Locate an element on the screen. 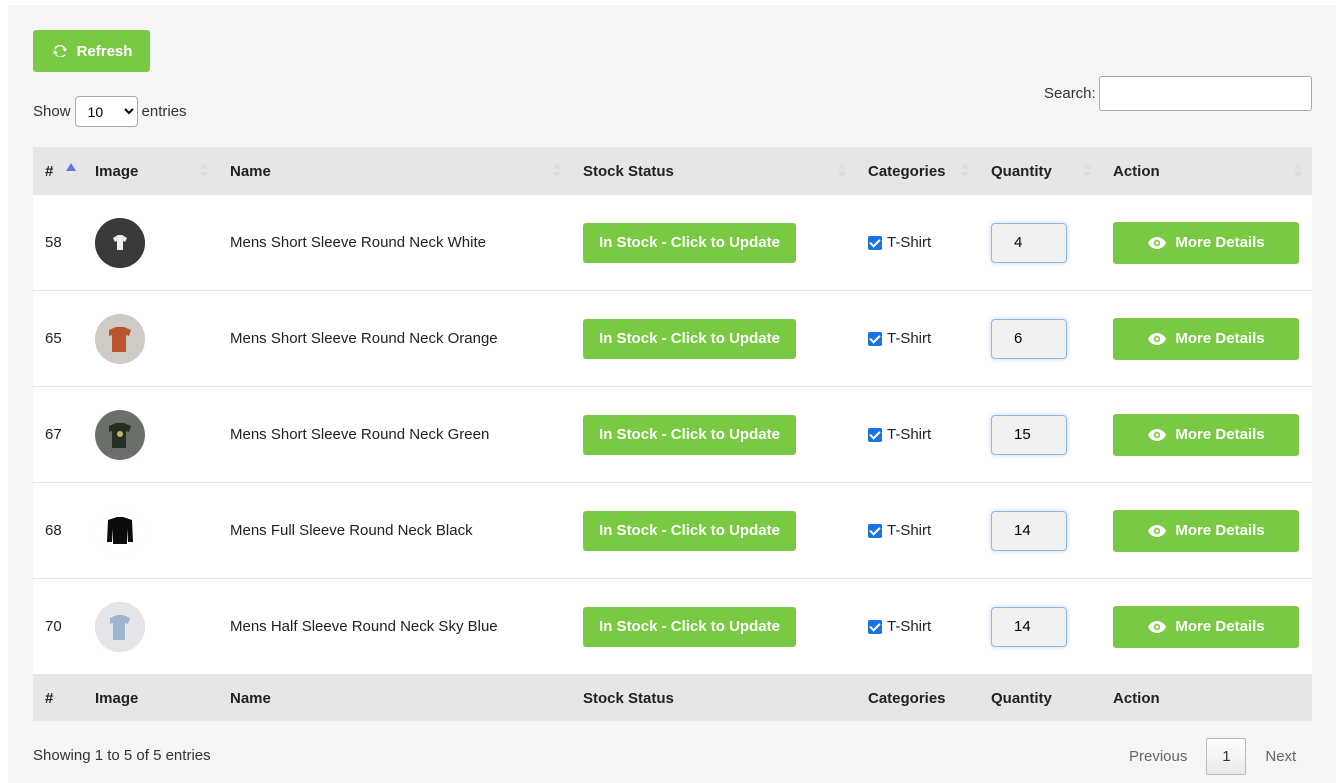 The image size is (1340, 783). entries-label: entries is located at coordinates (164, 111).